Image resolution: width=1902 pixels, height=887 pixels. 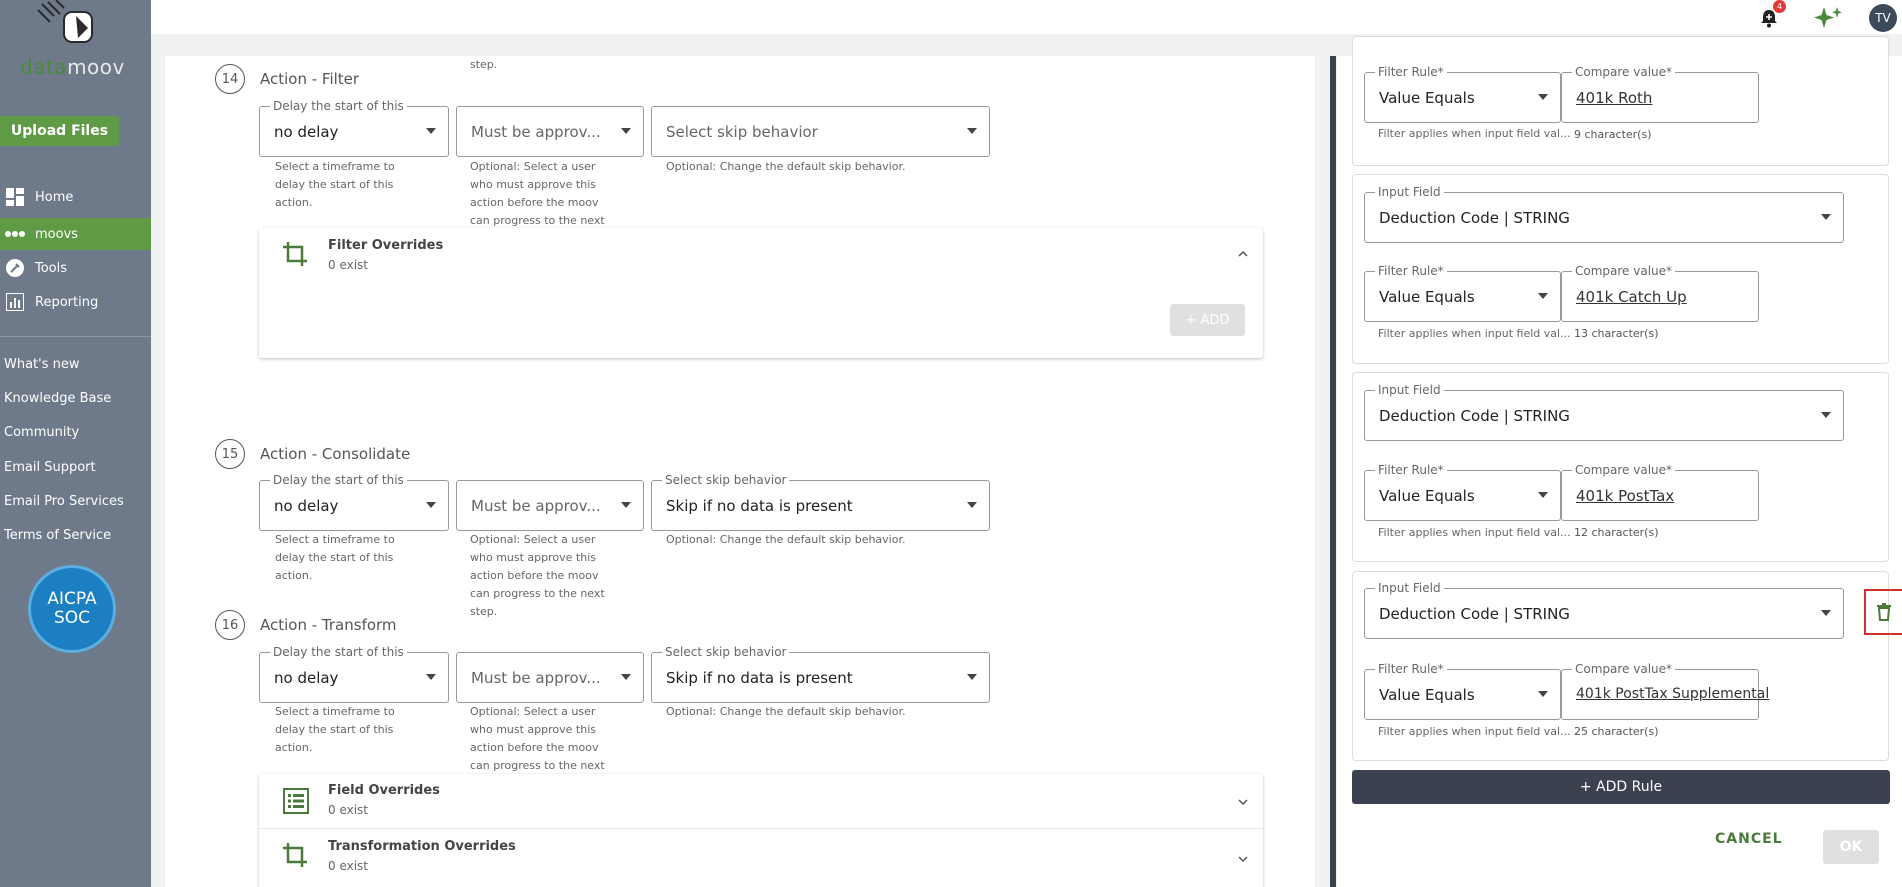 I want to click on step16-title: Action - Transform, so click(x=328, y=625).